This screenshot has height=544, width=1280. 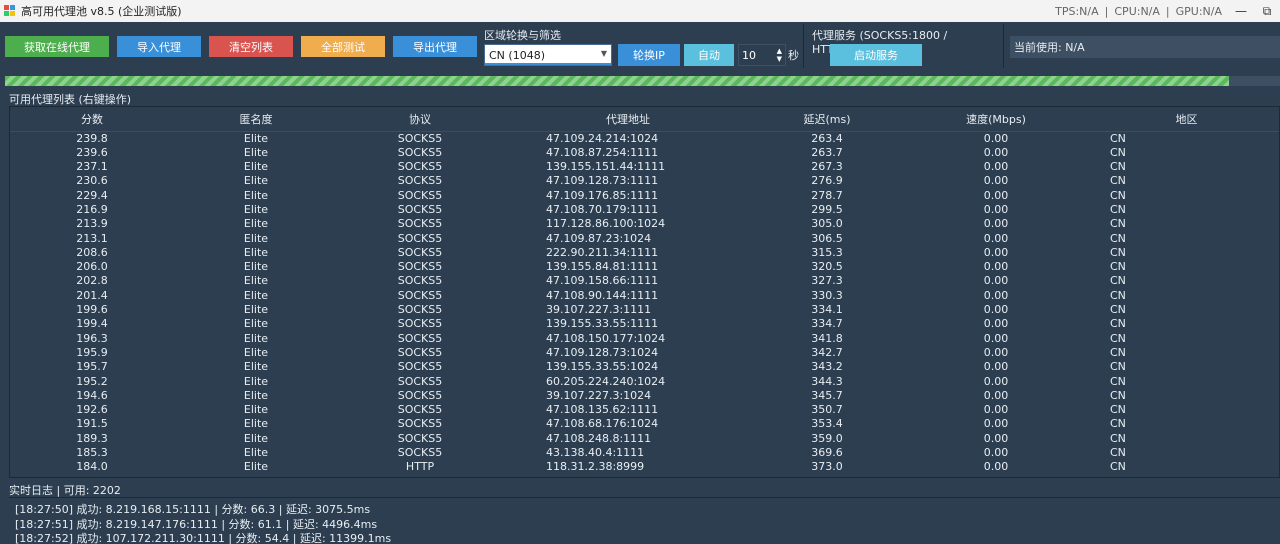 I want to click on cell-score: 213.9, so click(x=92, y=224).